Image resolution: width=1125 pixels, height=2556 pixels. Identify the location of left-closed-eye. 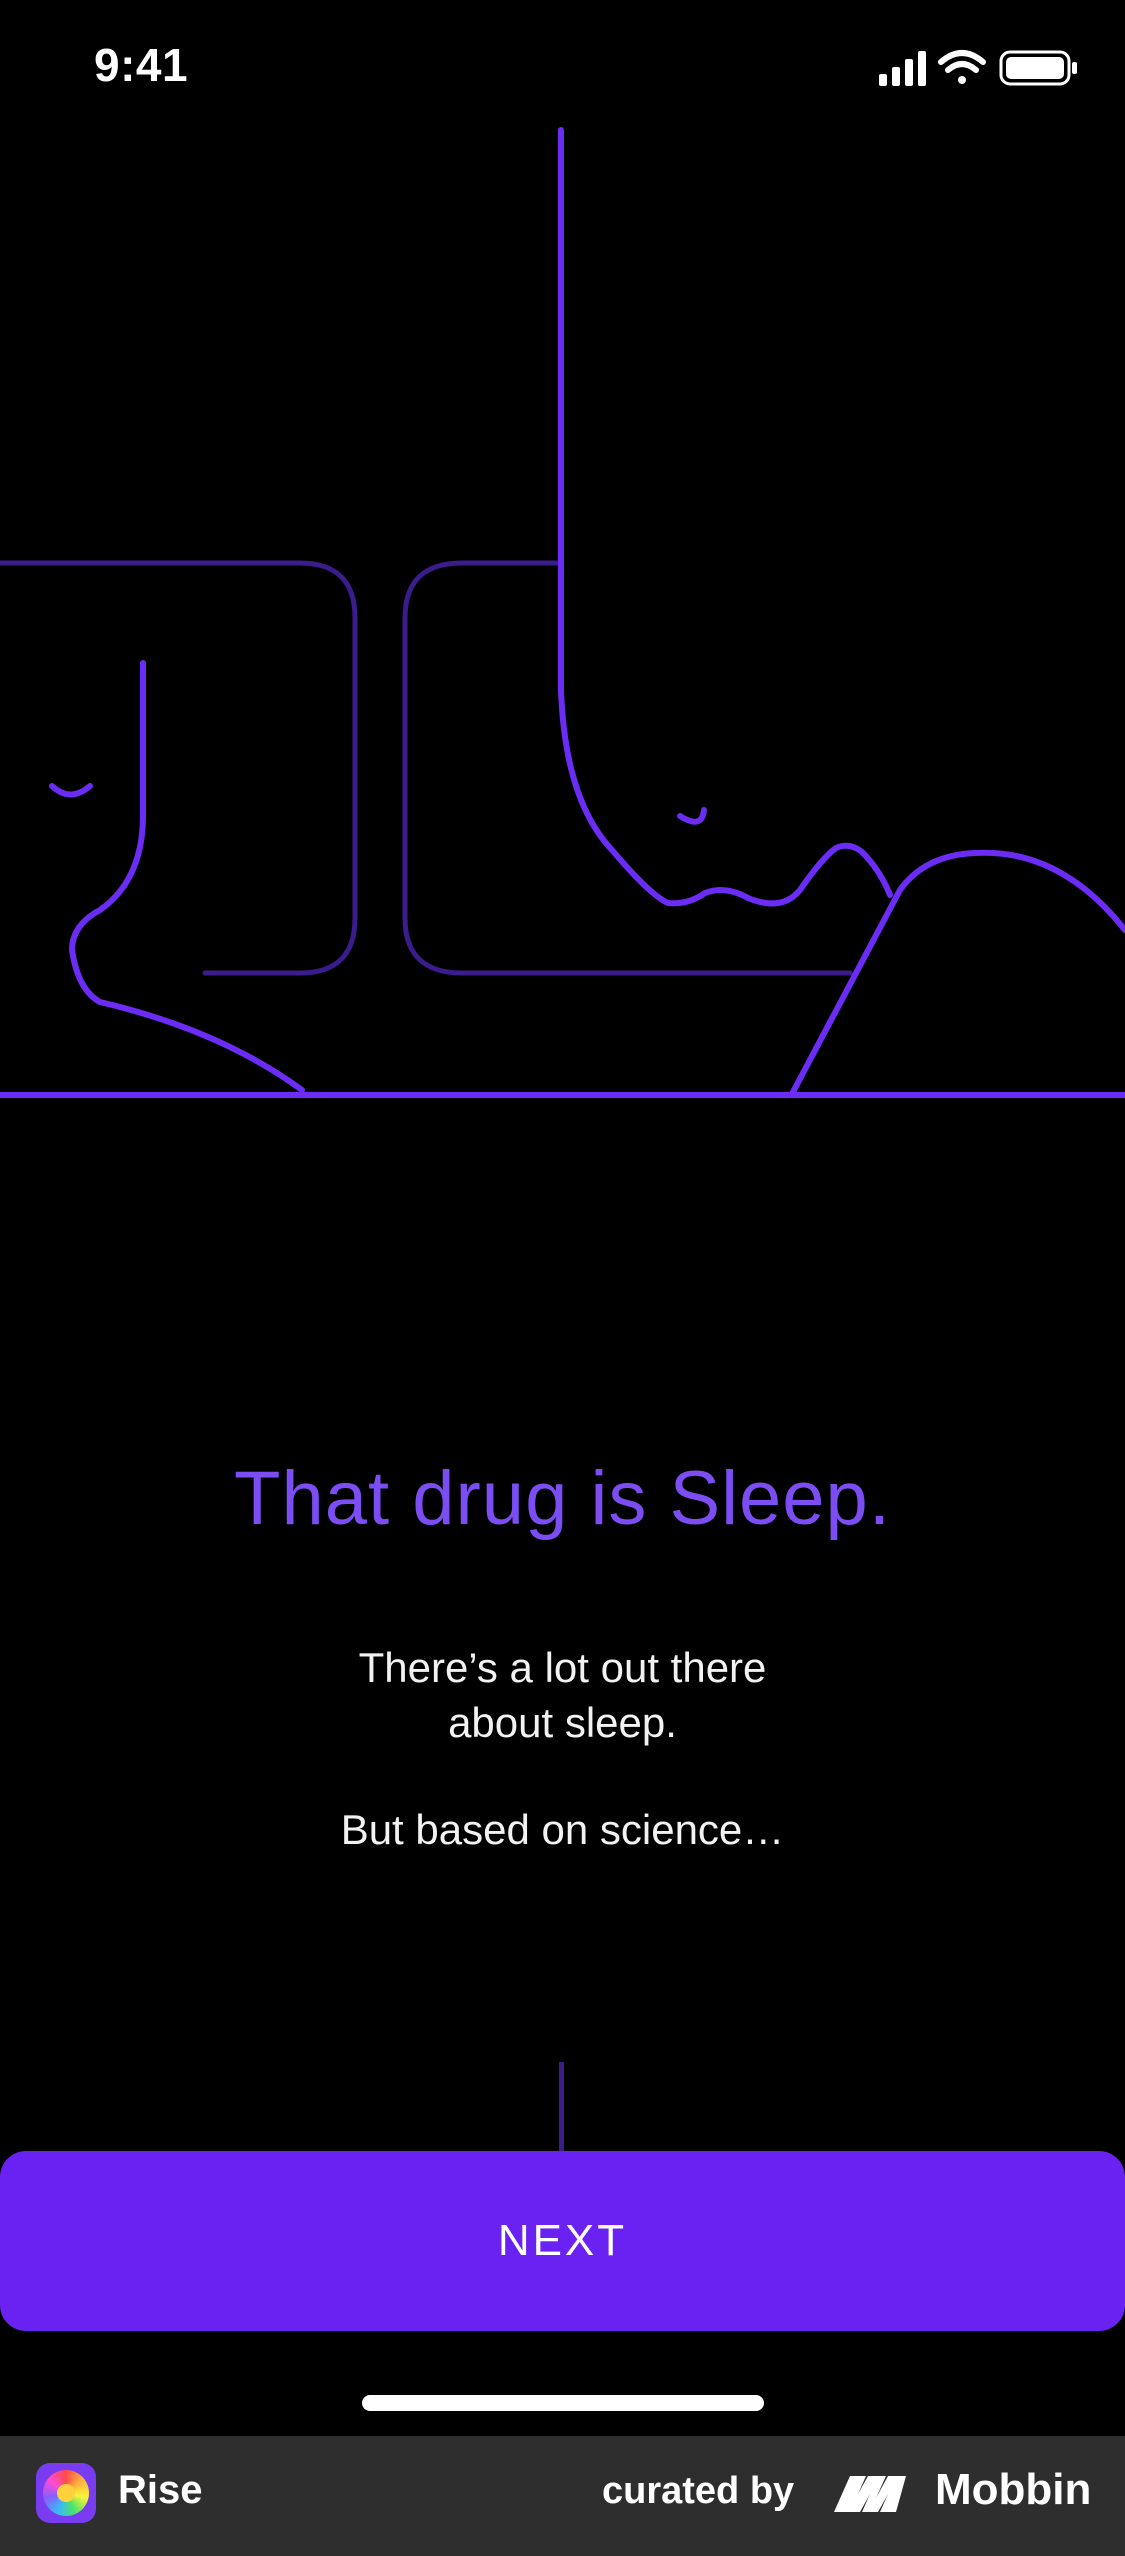
(71, 790).